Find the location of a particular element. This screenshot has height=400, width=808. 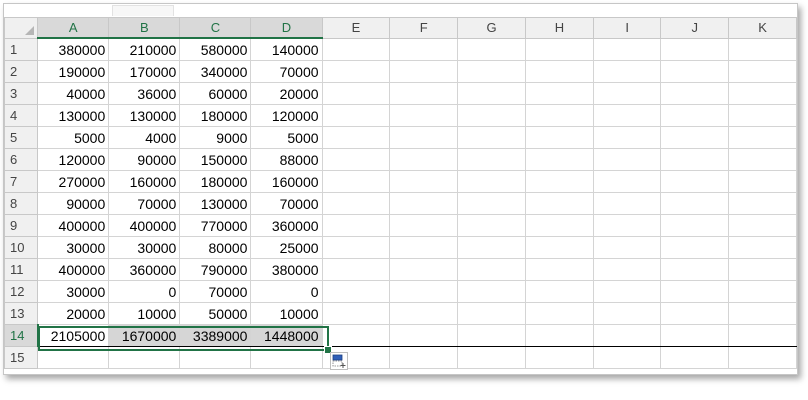

row-header-5: 5 is located at coordinates (21, 137).